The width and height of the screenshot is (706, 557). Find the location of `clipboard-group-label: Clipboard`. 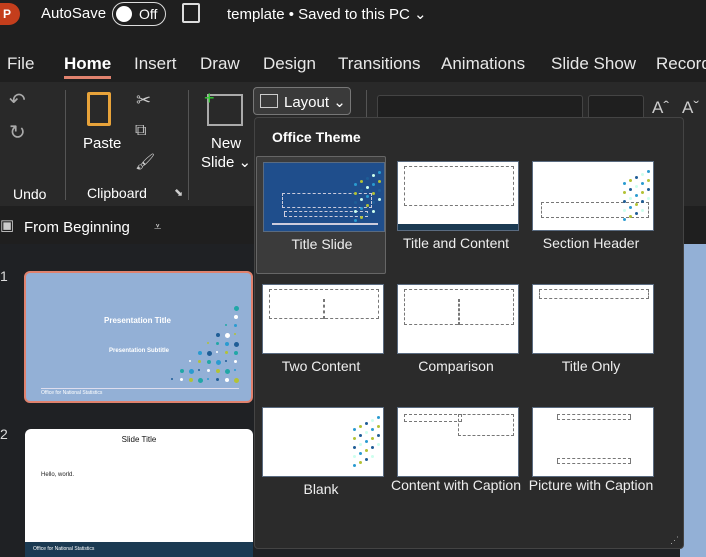

clipboard-group-label: Clipboard is located at coordinates (117, 193).